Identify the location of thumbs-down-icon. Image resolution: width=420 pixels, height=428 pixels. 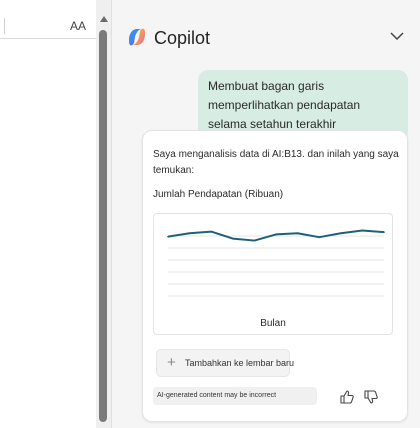
(371, 397).